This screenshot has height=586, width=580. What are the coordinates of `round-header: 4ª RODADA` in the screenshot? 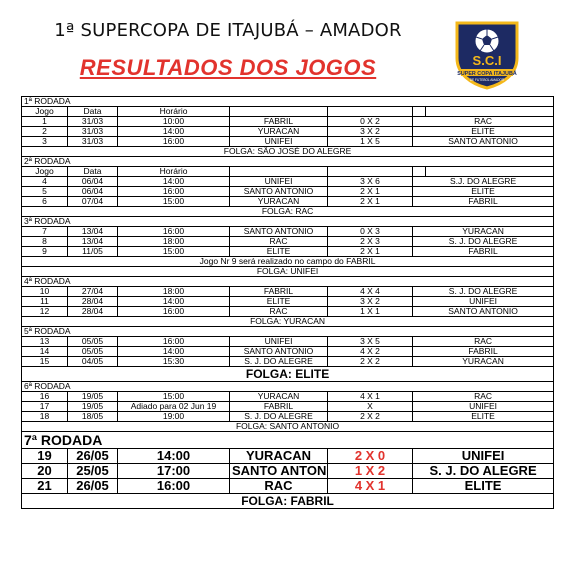 It's located at (287, 281).